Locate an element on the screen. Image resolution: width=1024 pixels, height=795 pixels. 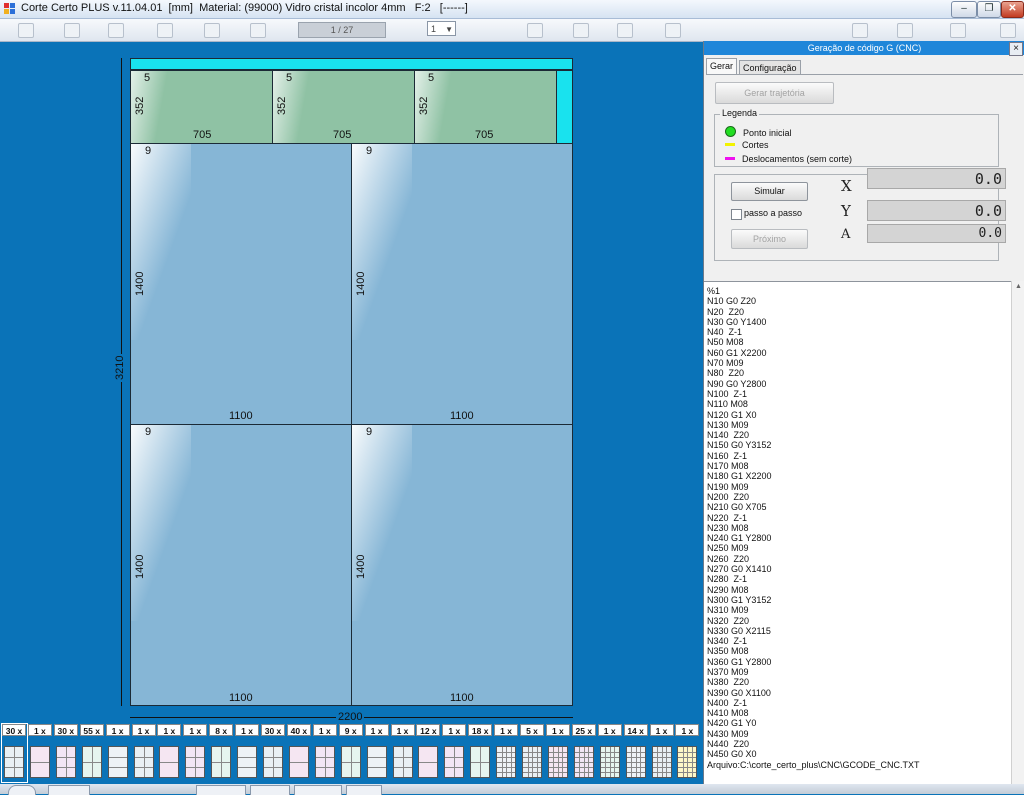
print-preview-icon is located at coordinates (212, 30).